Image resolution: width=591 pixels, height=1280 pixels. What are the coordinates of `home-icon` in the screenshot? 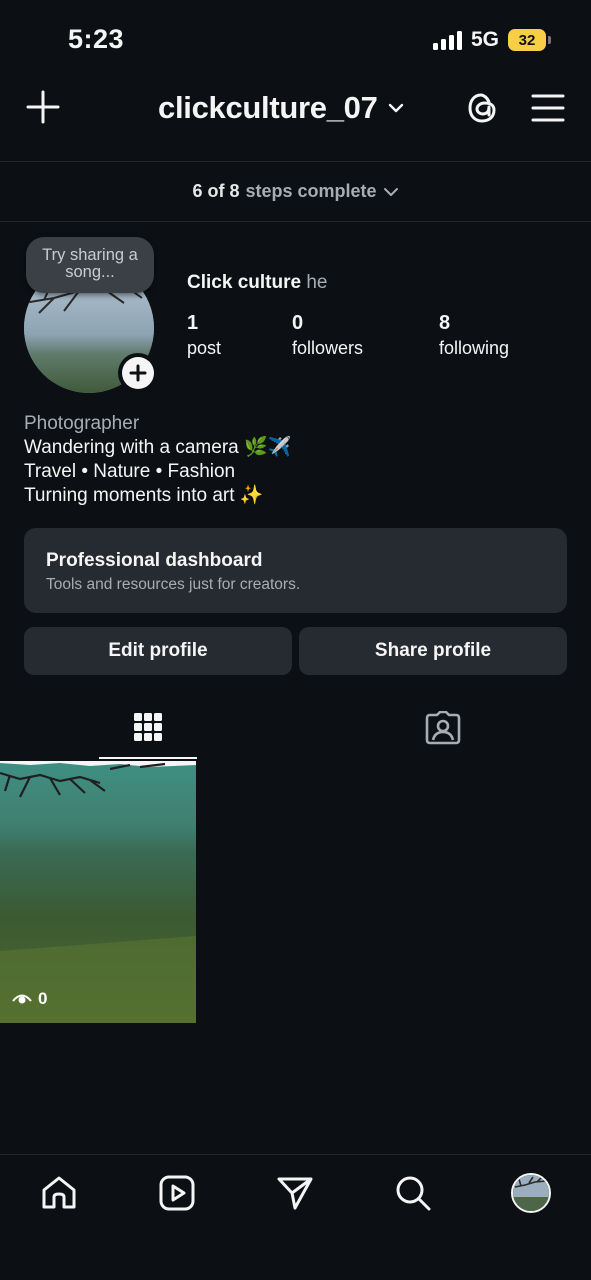 It's located at (59, 1192).